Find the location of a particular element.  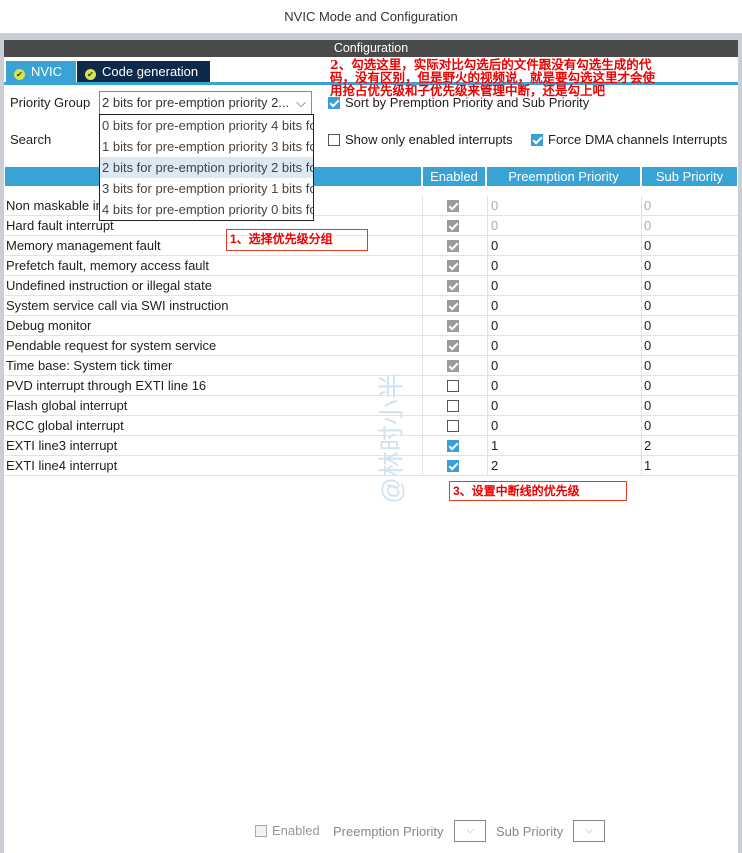

table-row: Memory management fault 0 0 is located at coordinates (371, 246).